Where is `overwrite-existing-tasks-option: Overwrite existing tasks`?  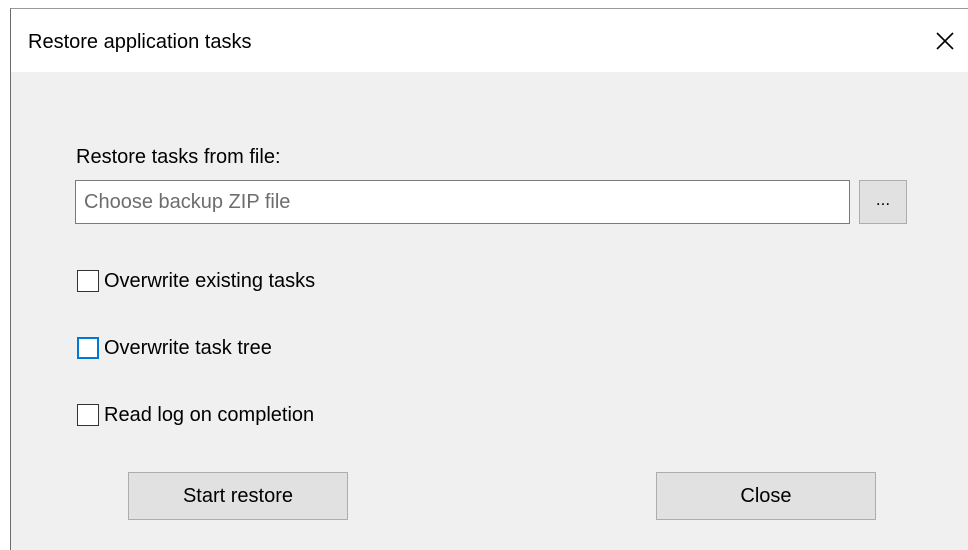 overwrite-existing-tasks-option: Overwrite existing tasks is located at coordinates (196, 281).